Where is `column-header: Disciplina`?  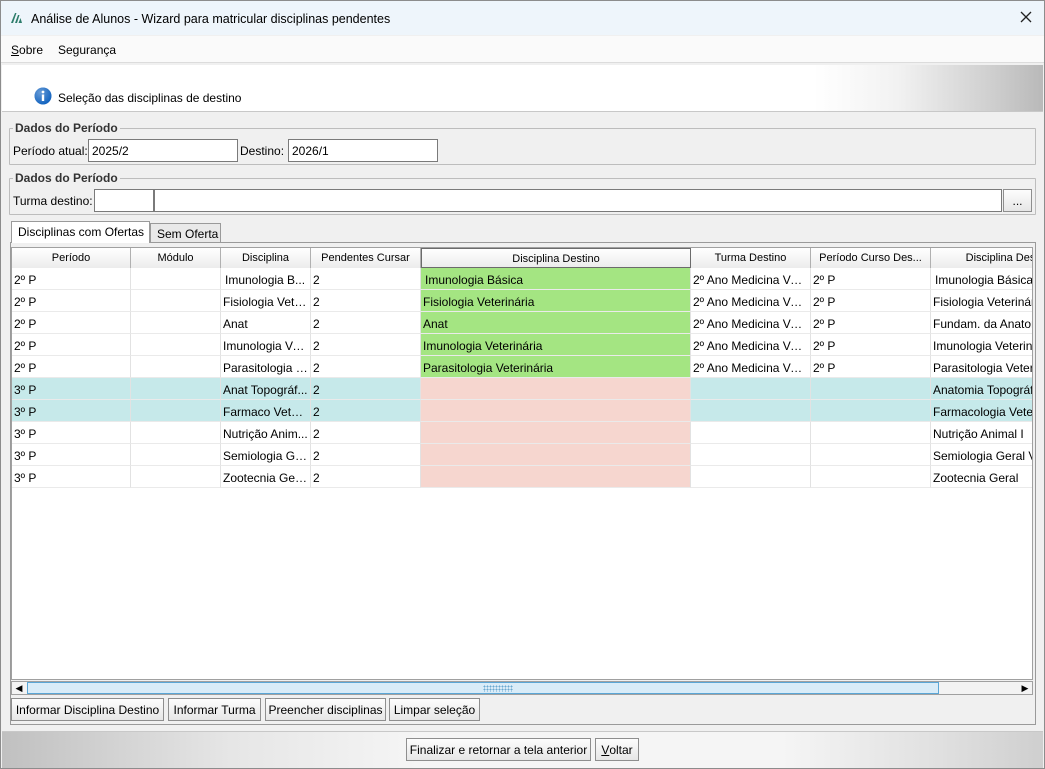 column-header: Disciplina is located at coordinates (266, 258).